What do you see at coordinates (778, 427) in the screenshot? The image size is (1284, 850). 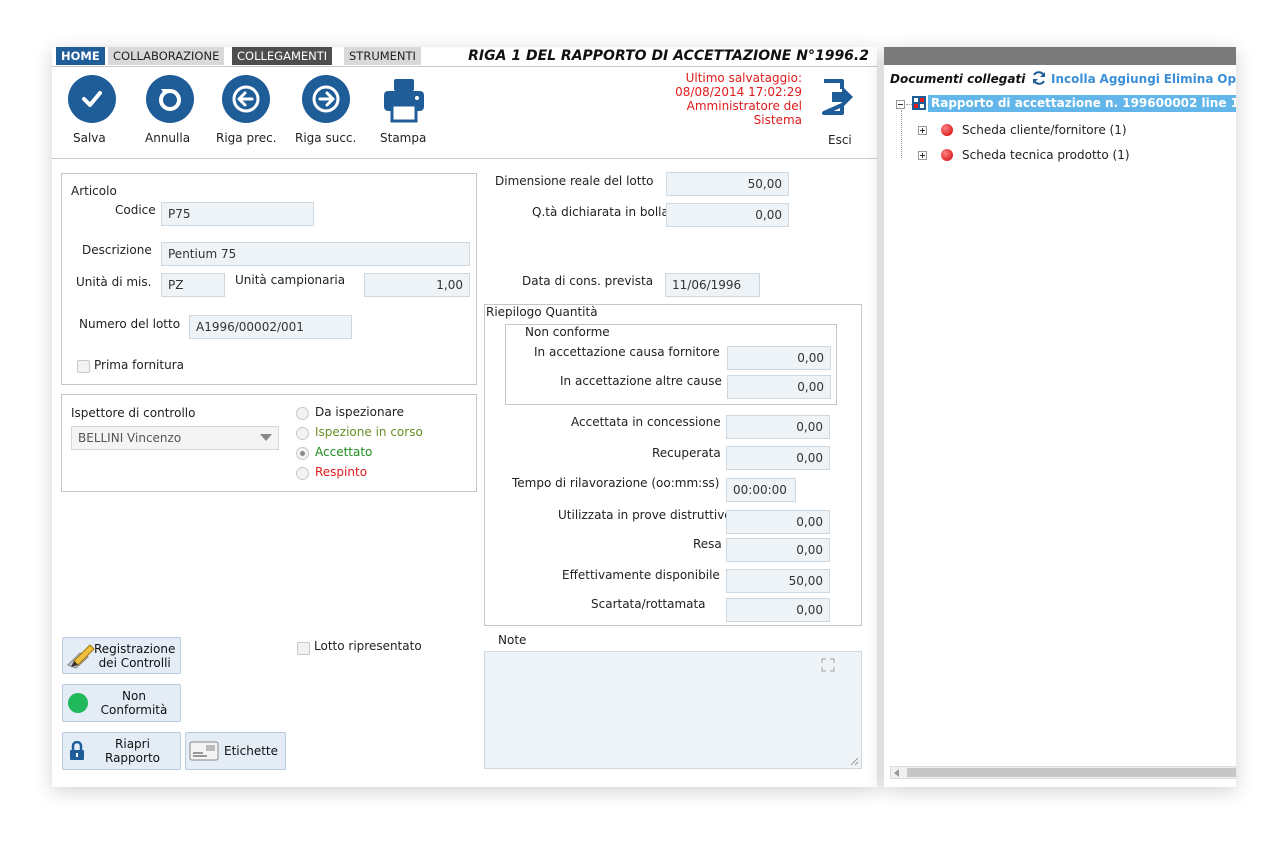 I see `concession-field: 0,00` at bounding box center [778, 427].